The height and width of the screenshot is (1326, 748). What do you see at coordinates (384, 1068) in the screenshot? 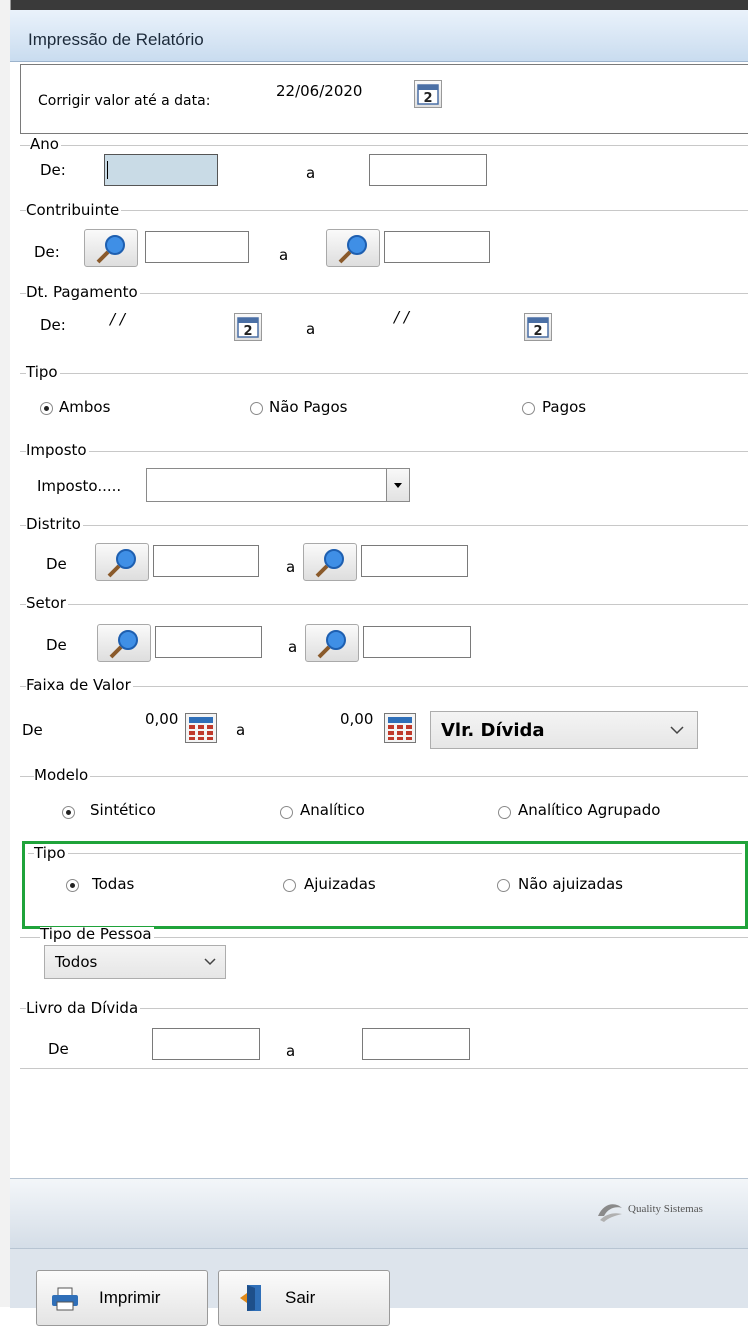
I see `livro-group-bottom` at bounding box center [384, 1068].